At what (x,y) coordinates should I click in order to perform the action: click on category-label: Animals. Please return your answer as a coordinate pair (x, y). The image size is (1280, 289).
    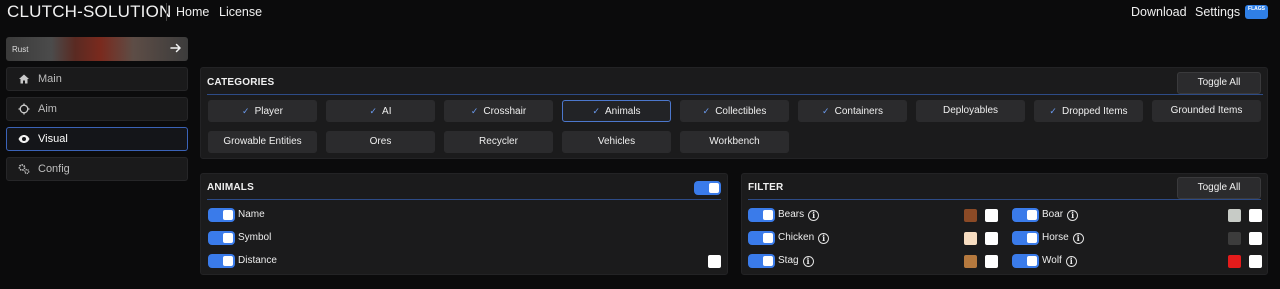
    Looking at the image, I should click on (622, 111).